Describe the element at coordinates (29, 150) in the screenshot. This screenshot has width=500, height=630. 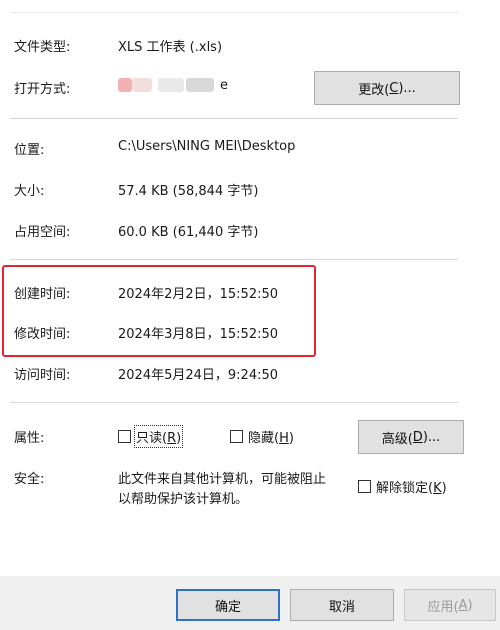
I see `location-label: 位置:` at that location.